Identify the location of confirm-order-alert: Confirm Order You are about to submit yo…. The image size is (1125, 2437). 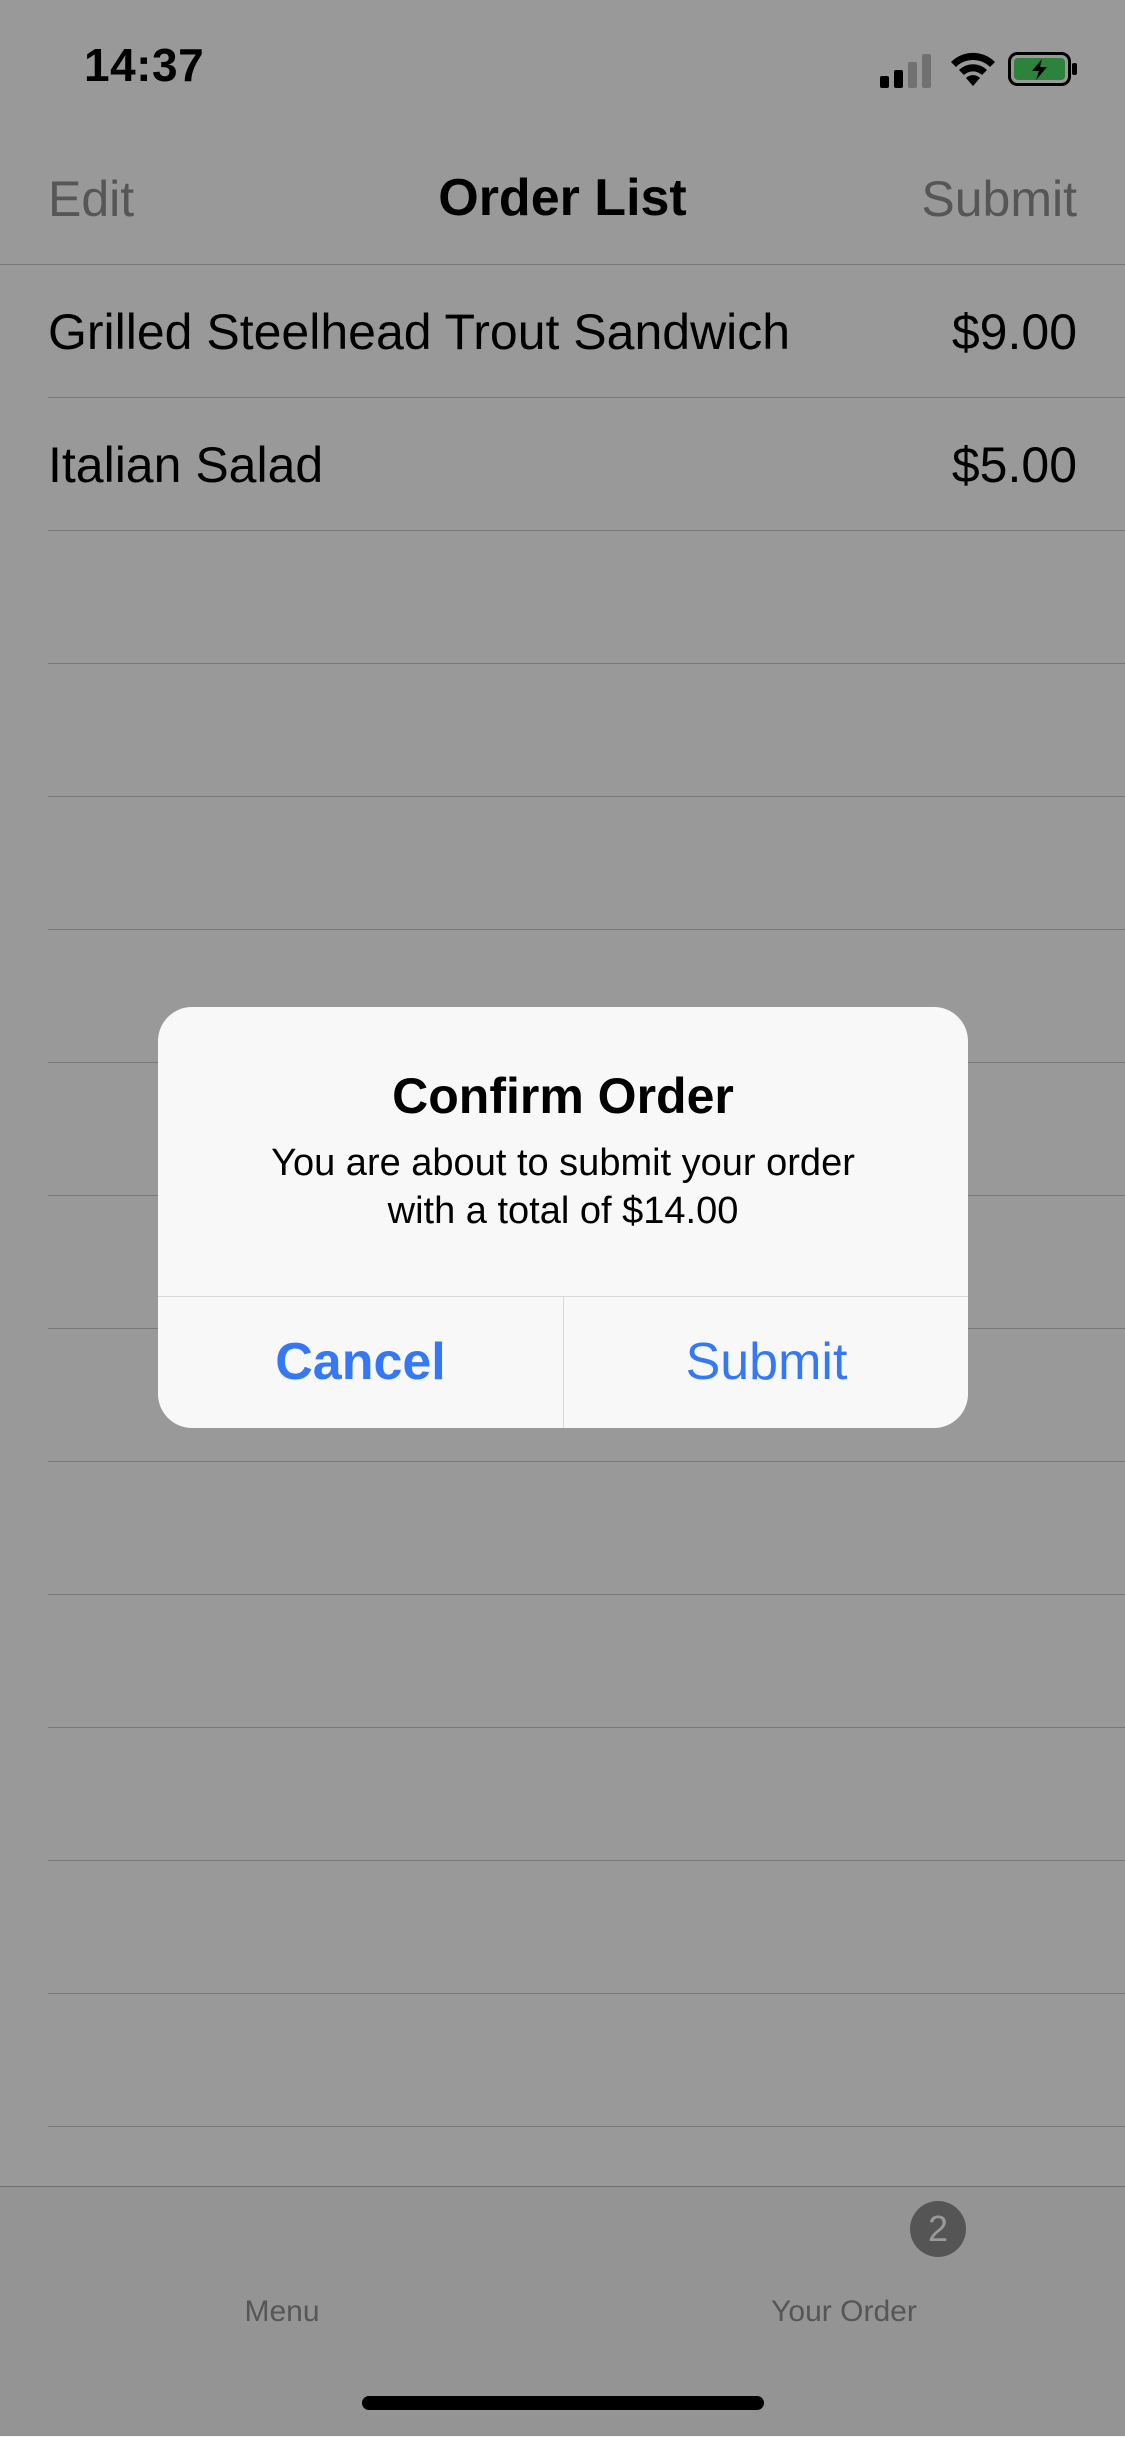
(563, 1217).